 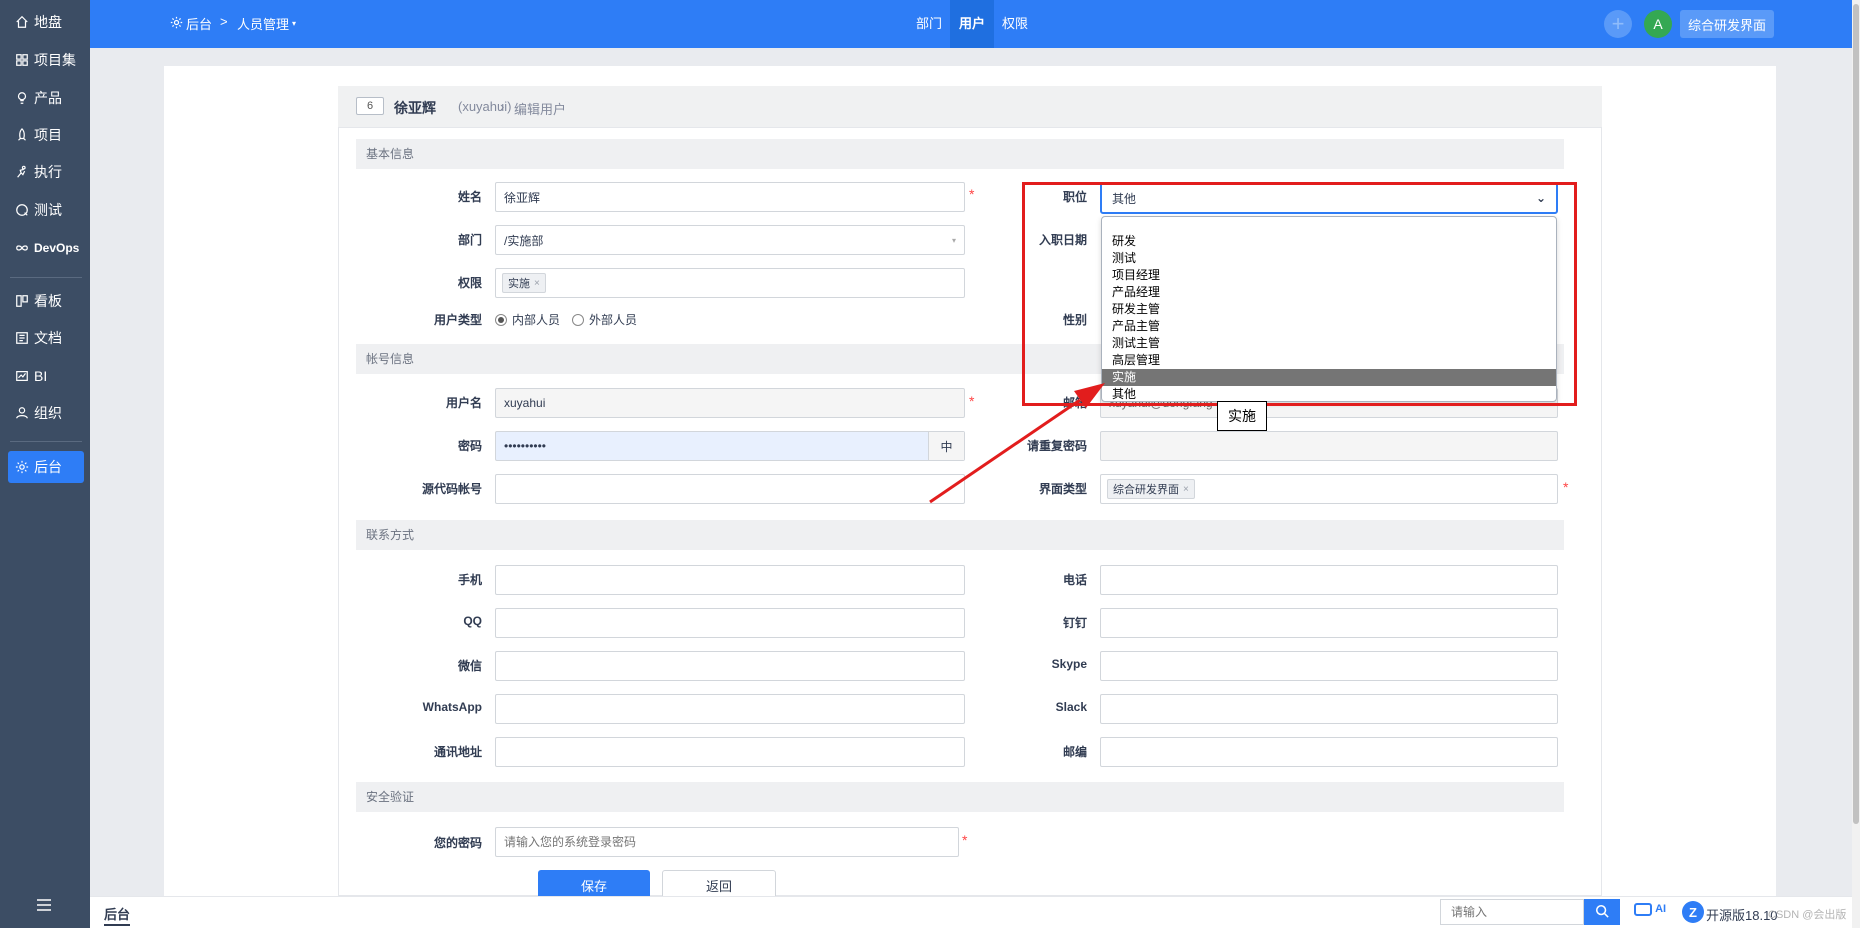 What do you see at coordinates (1742, 914) in the screenshot?
I see `version-label: 开源版18.10` at bounding box center [1742, 914].